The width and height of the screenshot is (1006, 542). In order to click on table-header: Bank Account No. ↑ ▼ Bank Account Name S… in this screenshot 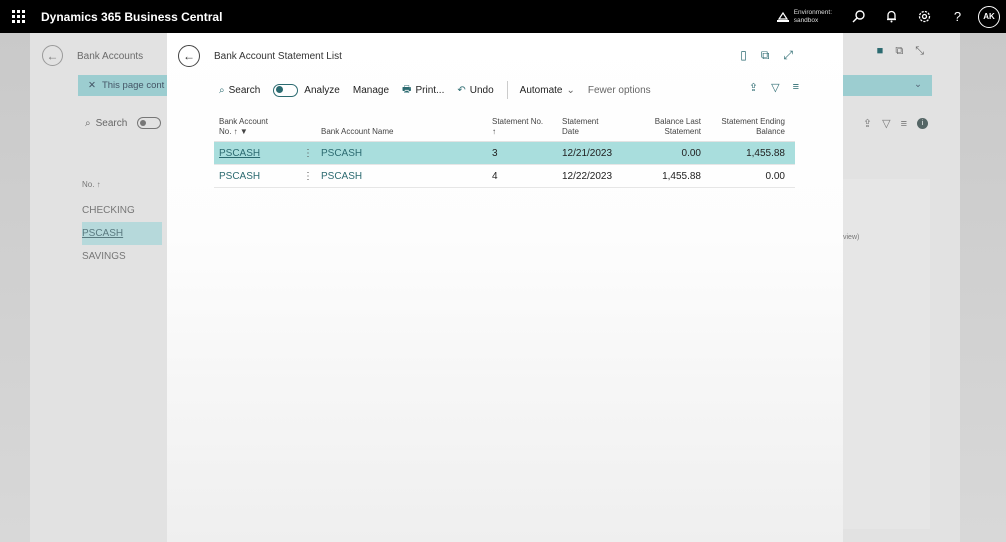, I will do `click(504, 128)`.